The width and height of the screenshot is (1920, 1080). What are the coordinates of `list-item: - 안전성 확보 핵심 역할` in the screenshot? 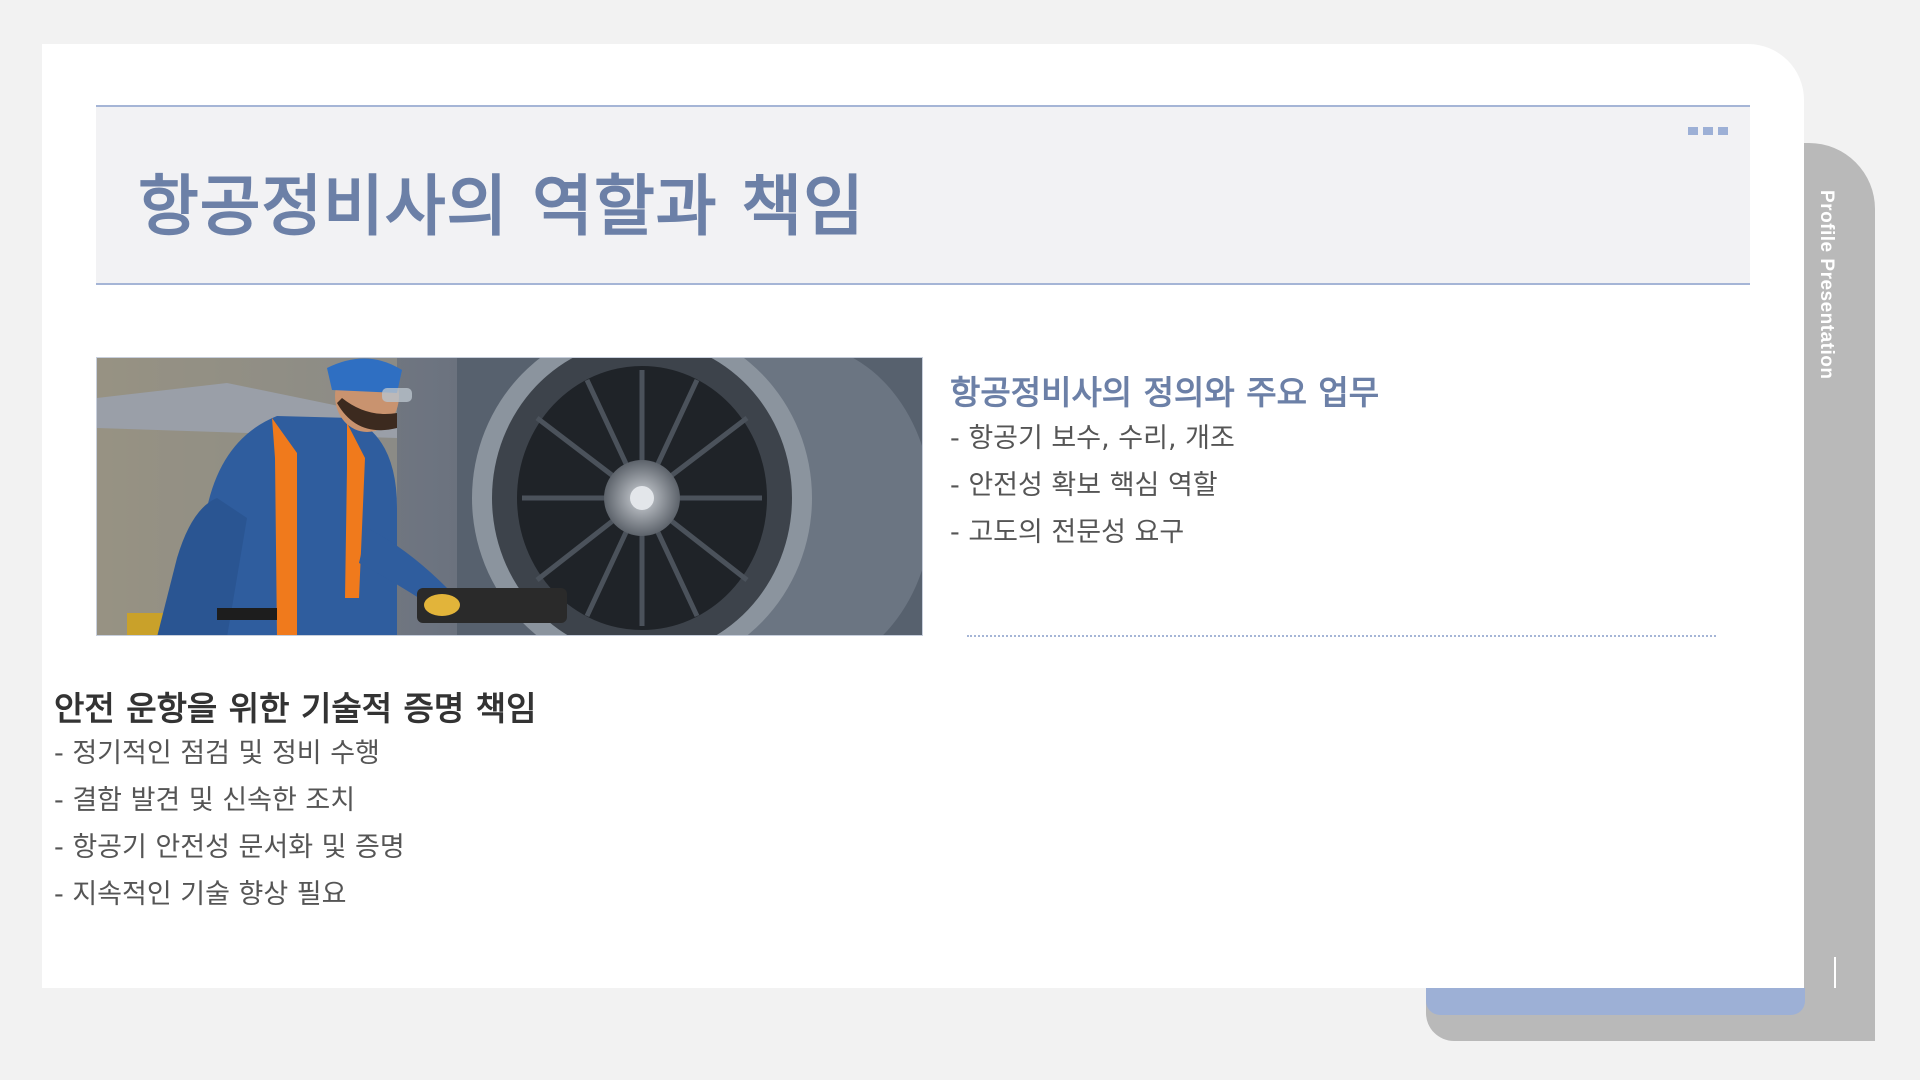 It's located at (1084, 485).